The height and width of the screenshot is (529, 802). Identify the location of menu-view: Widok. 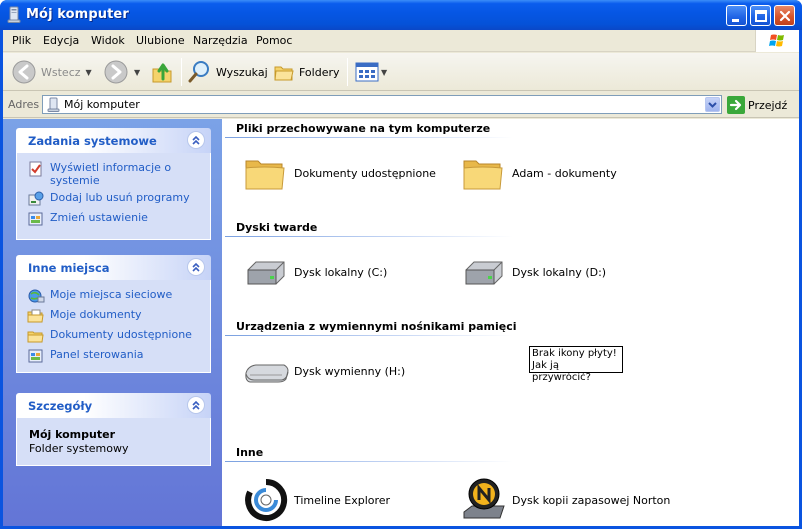
(108, 40).